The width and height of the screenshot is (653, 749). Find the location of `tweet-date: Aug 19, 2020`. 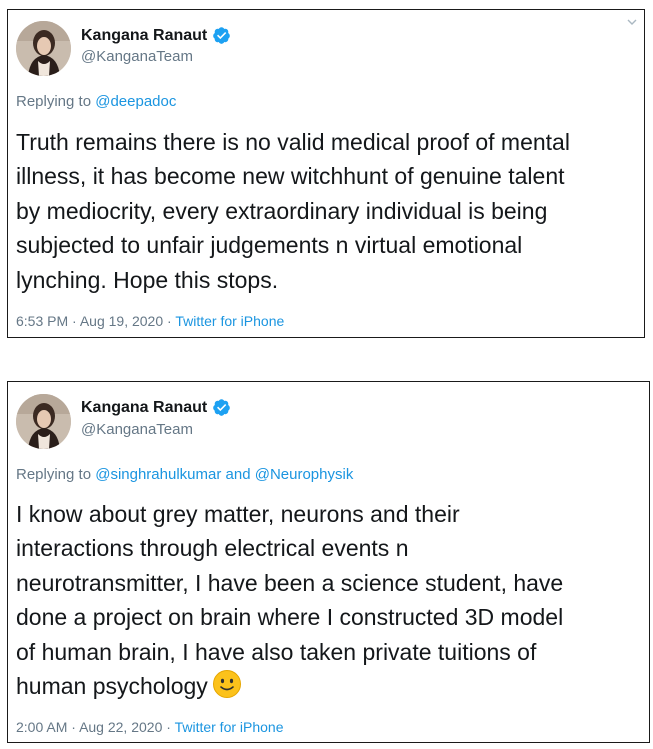

tweet-date: Aug 19, 2020 is located at coordinates (121, 321).